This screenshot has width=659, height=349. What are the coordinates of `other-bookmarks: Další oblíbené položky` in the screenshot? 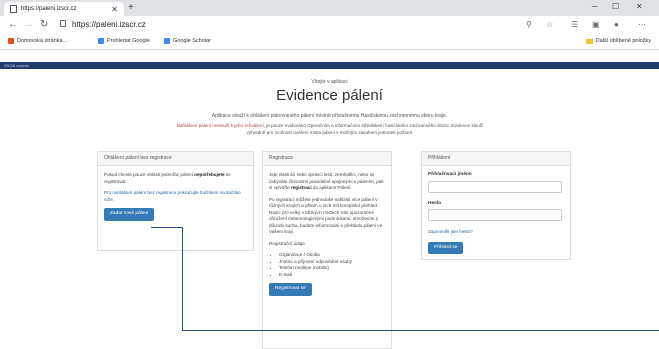 It's located at (618, 41).